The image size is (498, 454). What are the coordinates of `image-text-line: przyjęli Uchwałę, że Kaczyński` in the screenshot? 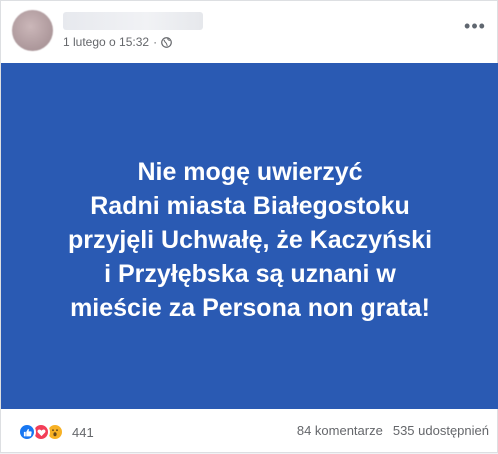 It's located at (250, 240).